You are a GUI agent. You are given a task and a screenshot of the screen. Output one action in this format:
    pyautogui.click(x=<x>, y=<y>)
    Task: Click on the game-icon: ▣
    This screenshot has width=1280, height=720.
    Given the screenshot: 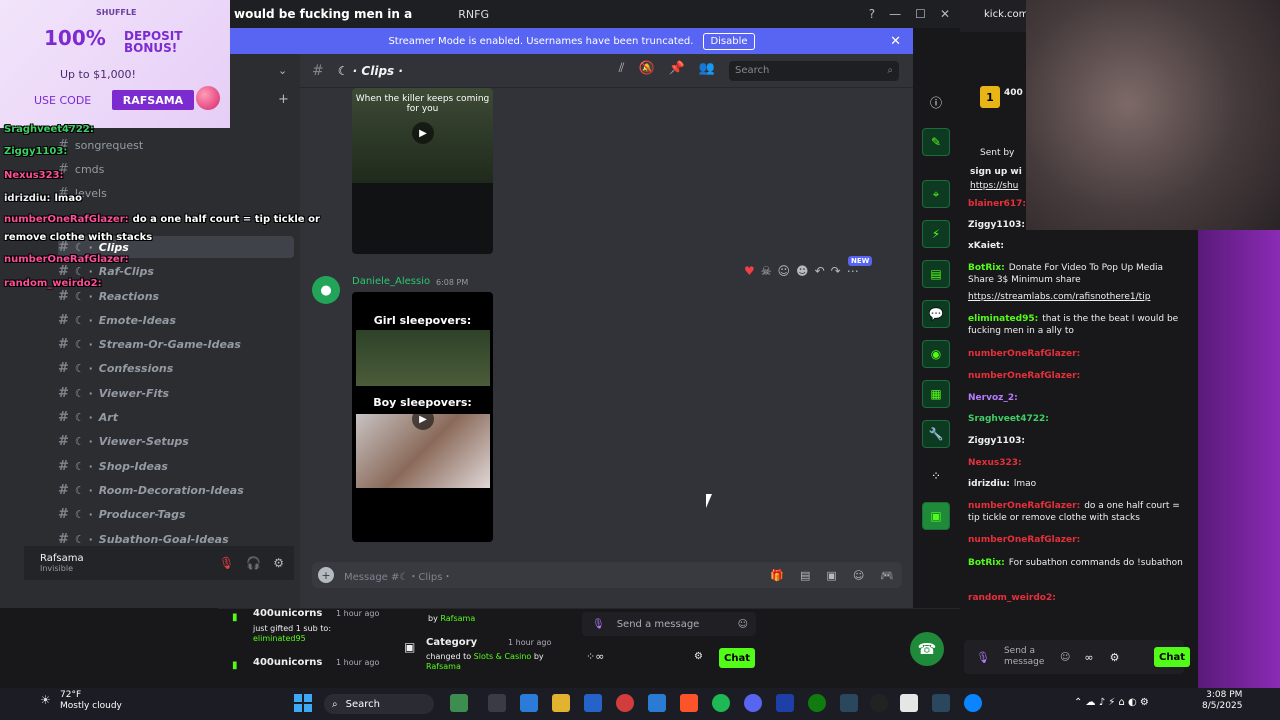 What is the action you would take?
    pyautogui.click(x=936, y=516)
    